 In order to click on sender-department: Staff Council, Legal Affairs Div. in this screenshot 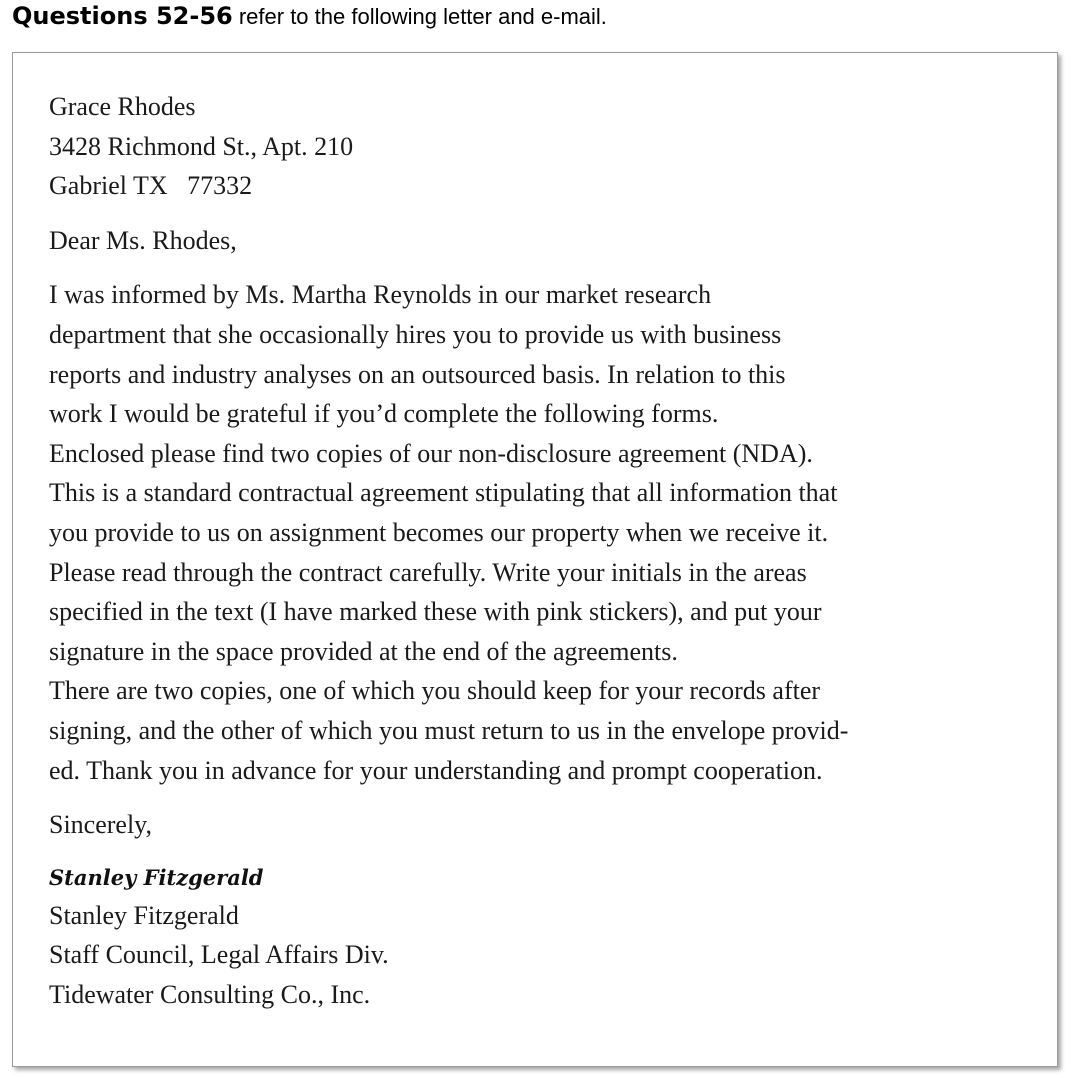, I will do `click(219, 955)`.